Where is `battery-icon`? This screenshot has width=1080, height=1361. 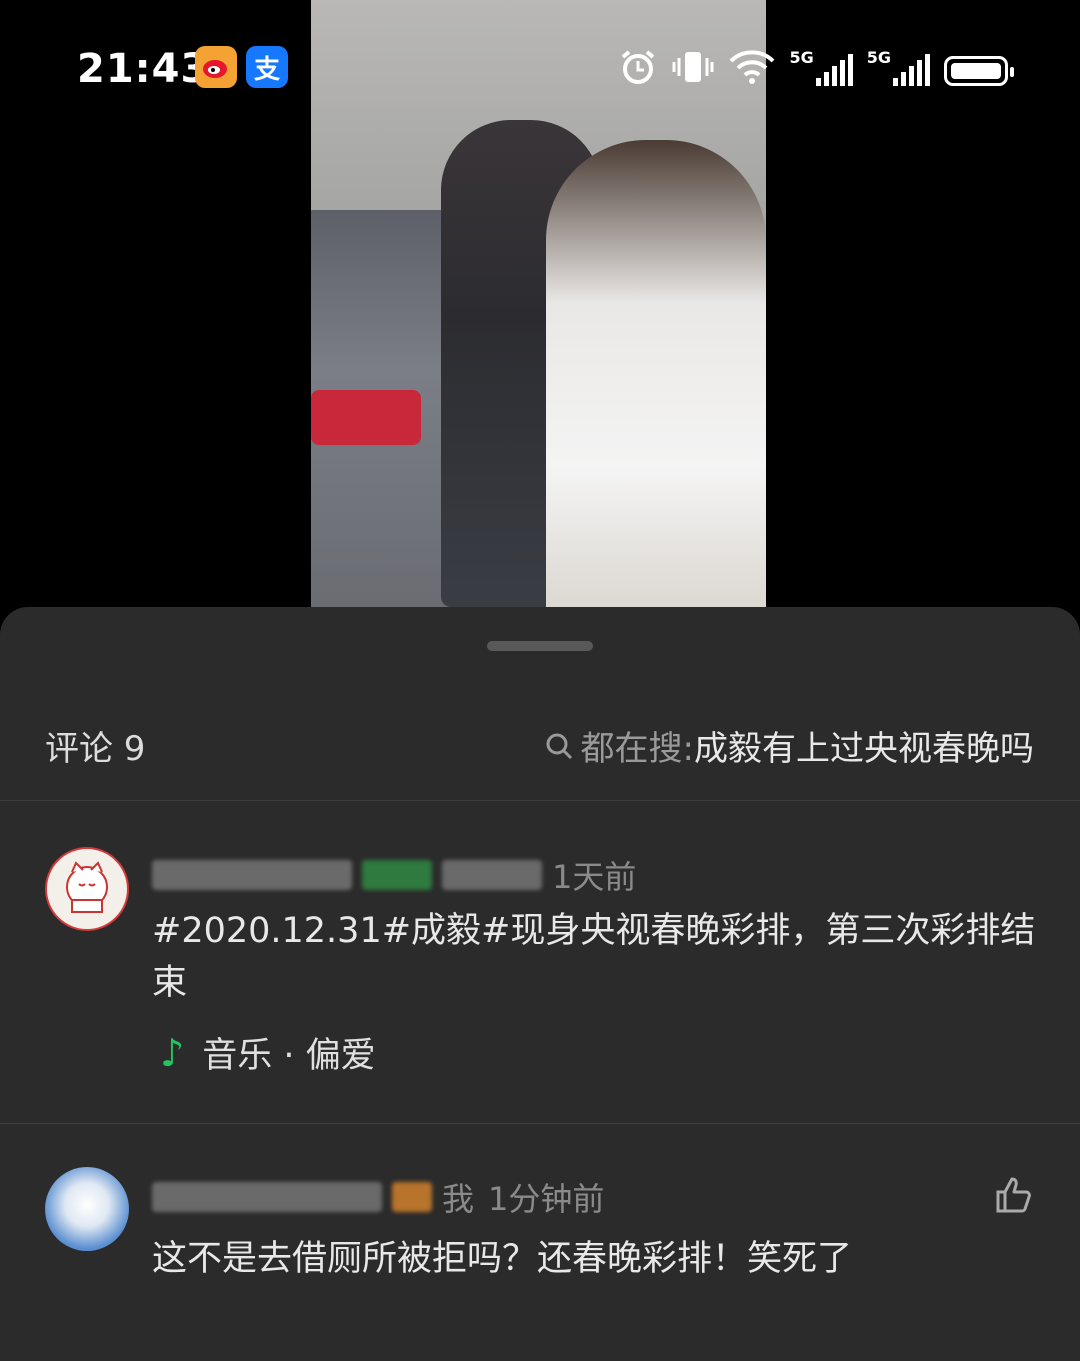 battery-icon is located at coordinates (979, 67).